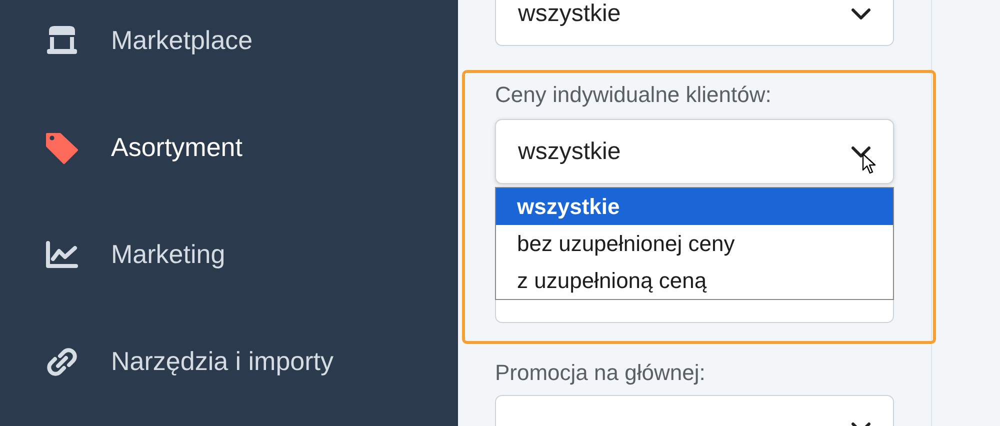 Image resolution: width=1000 pixels, height=426 pixels. Describe the element at coordinates (229, 254) in the screenshot. I see `sidebar-item: Marketing` at that location.